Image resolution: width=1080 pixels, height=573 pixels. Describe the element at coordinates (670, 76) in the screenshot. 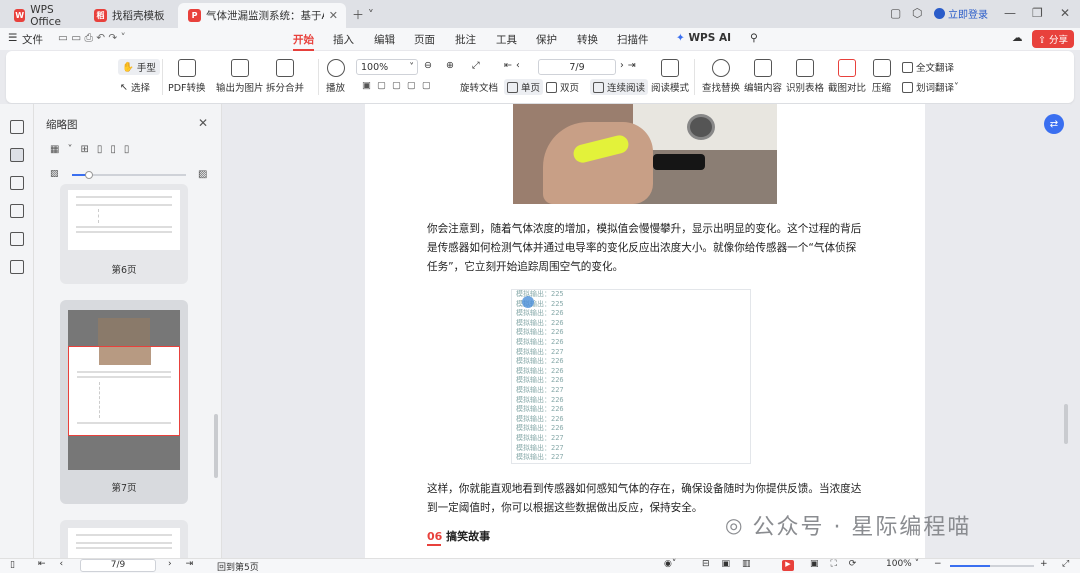

I see `read-mode-button: 阅读模式` at that location.